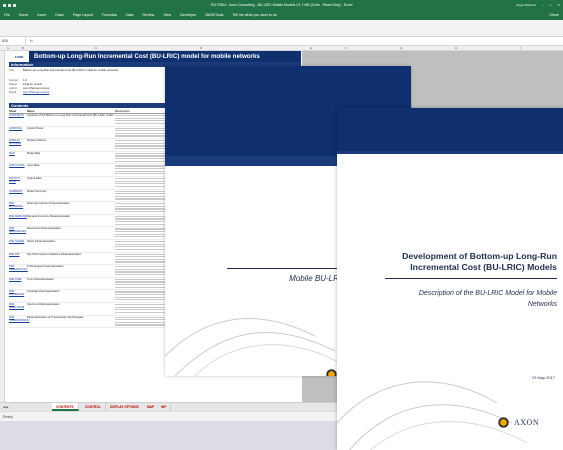  I want to click on sheet-name: Input Data, so click(33, 166).